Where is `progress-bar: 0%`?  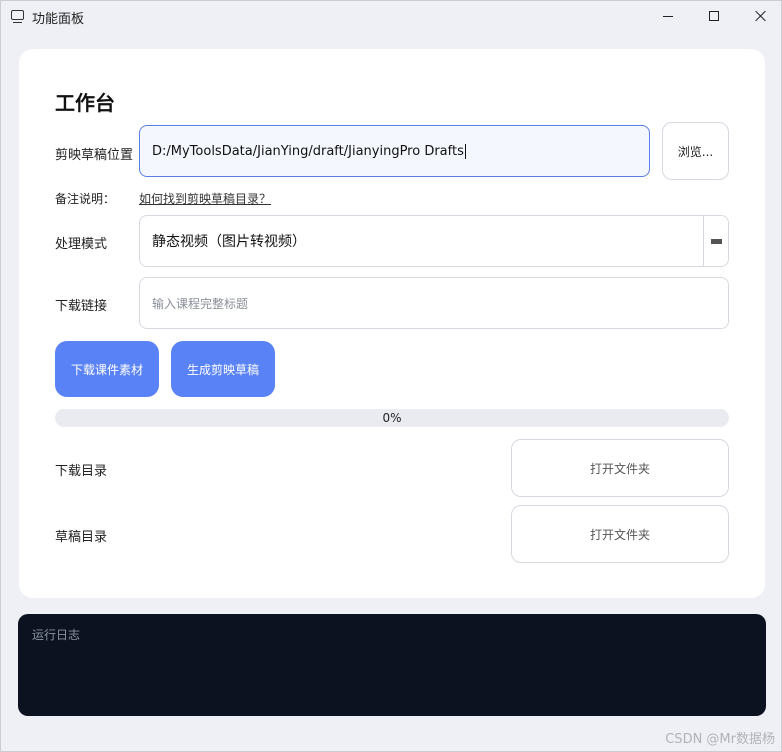
progress-bar: 0% is located at coordinates (392, 418).